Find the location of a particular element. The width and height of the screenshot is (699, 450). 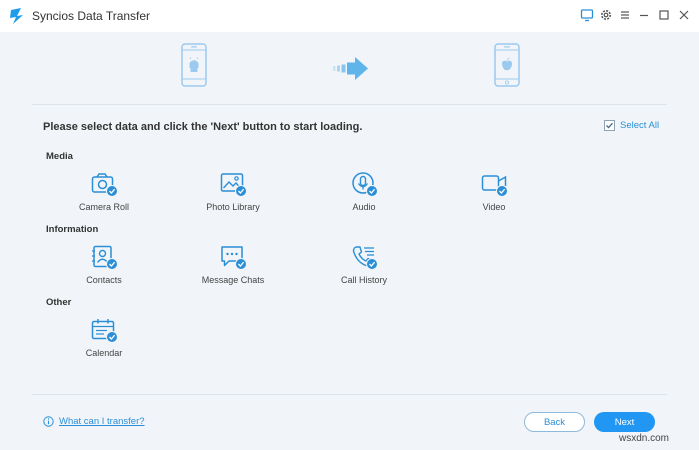

transfer-arrow-icon is located at coordinates (350, 68).